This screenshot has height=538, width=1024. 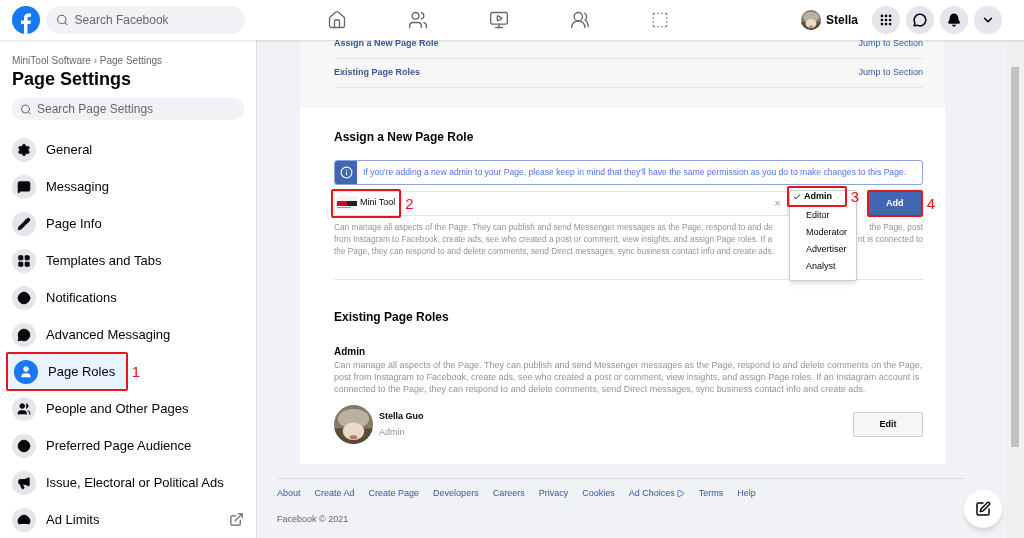 I want to click on scrollbar, so click(x=1014, y=289).